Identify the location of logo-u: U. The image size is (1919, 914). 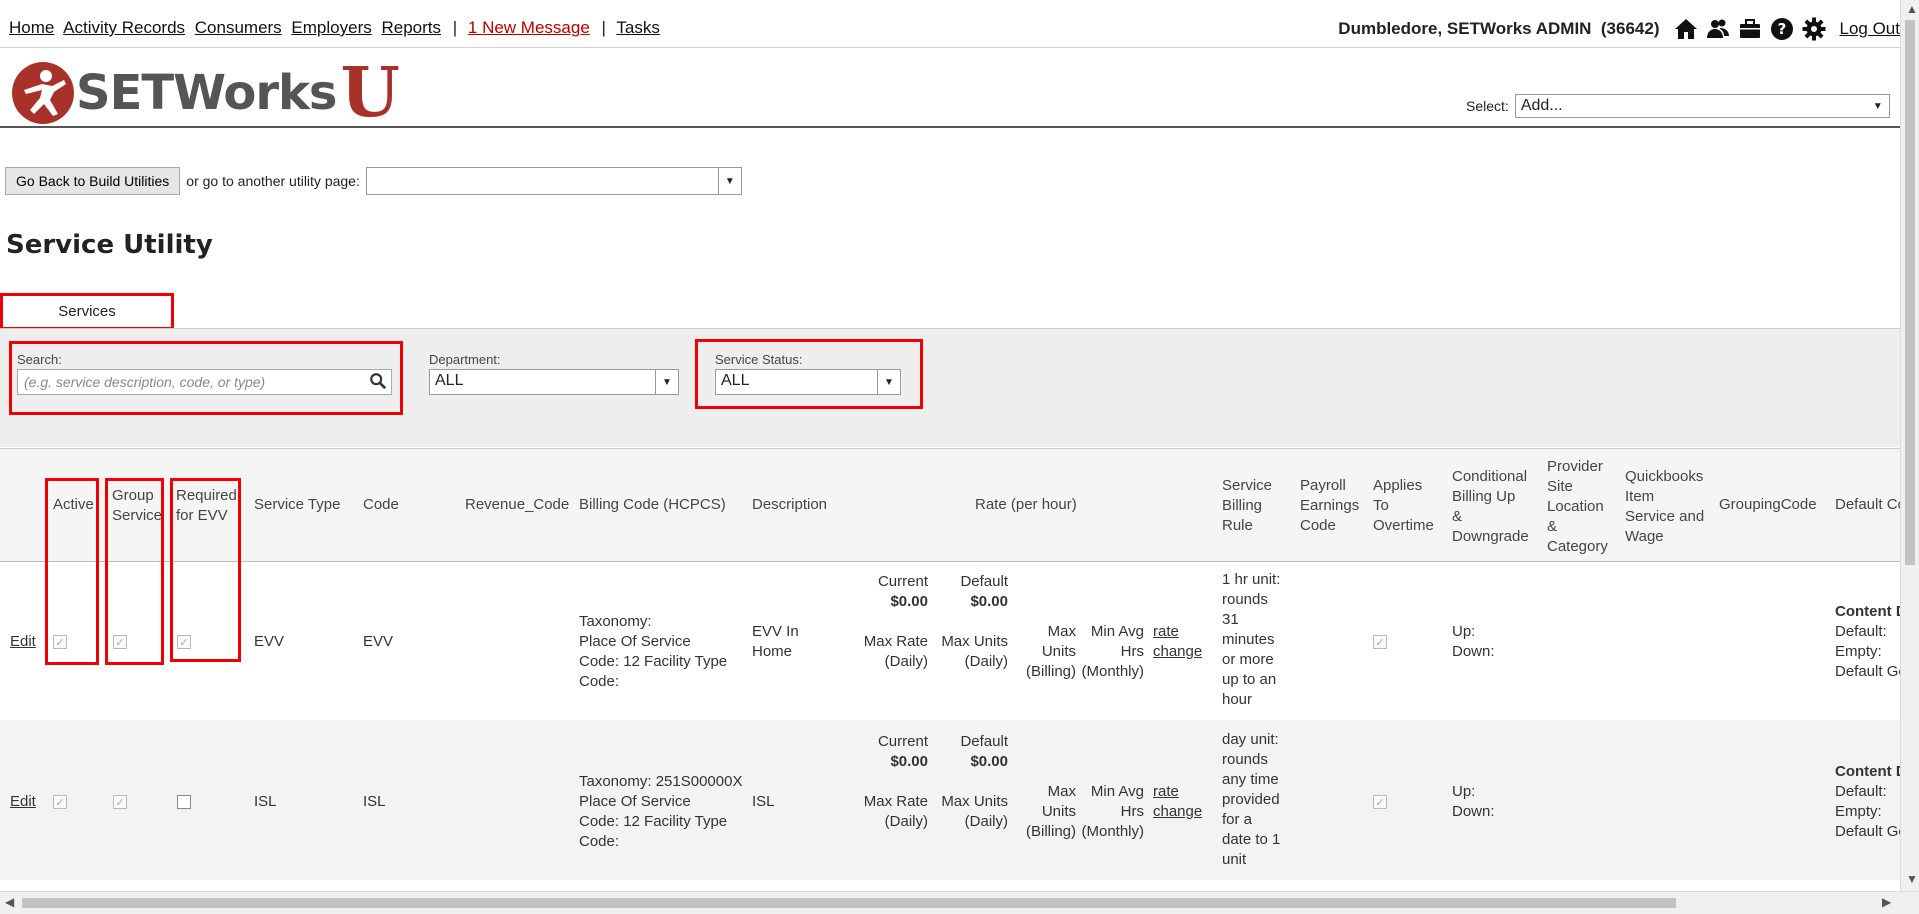
(370, 93).